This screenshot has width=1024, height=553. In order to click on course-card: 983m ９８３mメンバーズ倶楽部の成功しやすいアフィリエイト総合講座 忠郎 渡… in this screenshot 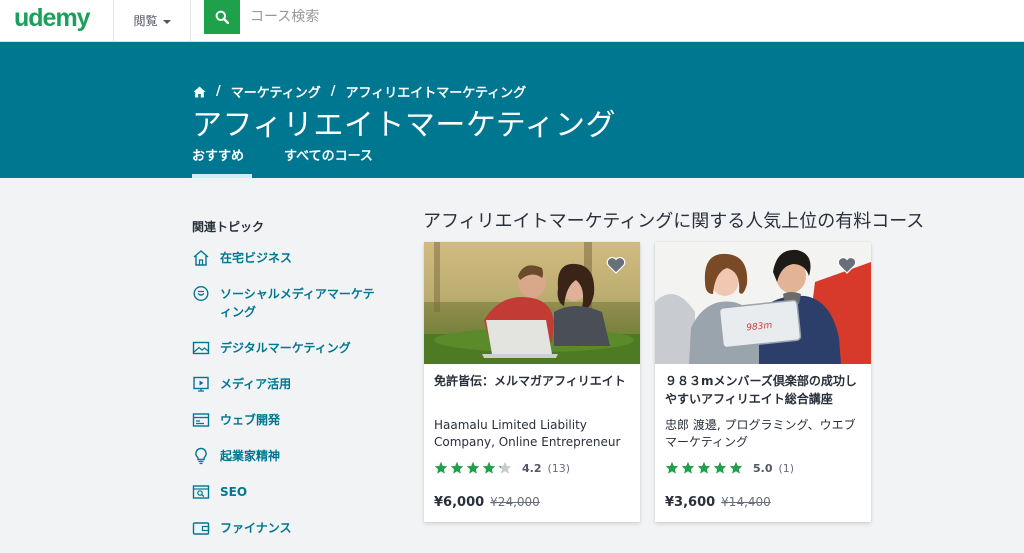, I will do `click(763, 382)`.